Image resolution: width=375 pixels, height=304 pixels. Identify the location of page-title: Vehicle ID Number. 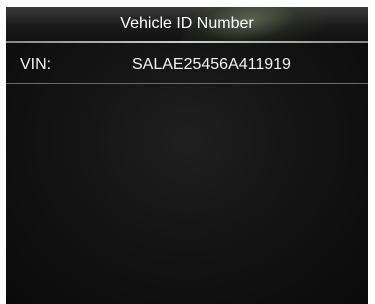
(187, 23).